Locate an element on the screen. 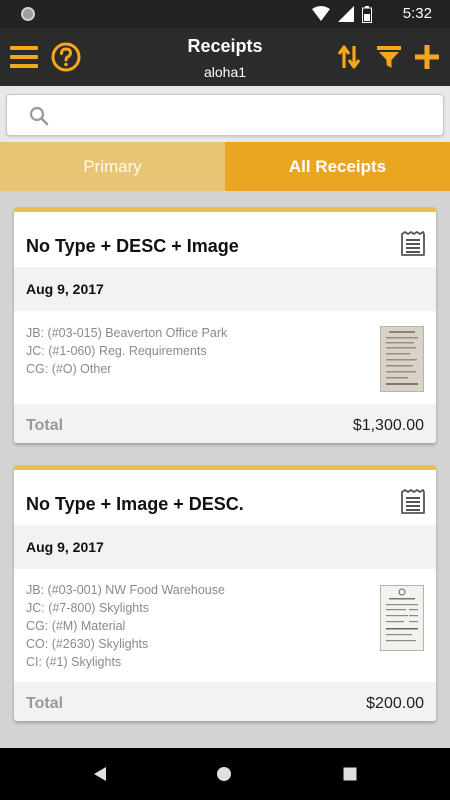  app-bar: Receipts aloha1 is located at coordinates (225, 57).